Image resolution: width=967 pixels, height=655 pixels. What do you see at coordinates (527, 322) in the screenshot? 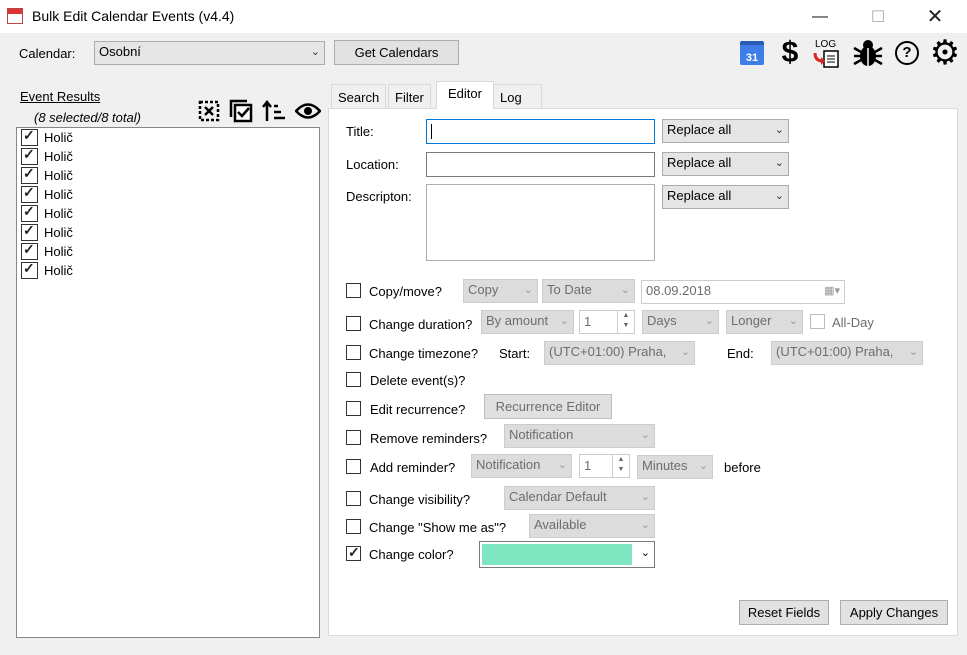
I see `duration-method-select: By amount ⌄` at bounding box center [527, 322].